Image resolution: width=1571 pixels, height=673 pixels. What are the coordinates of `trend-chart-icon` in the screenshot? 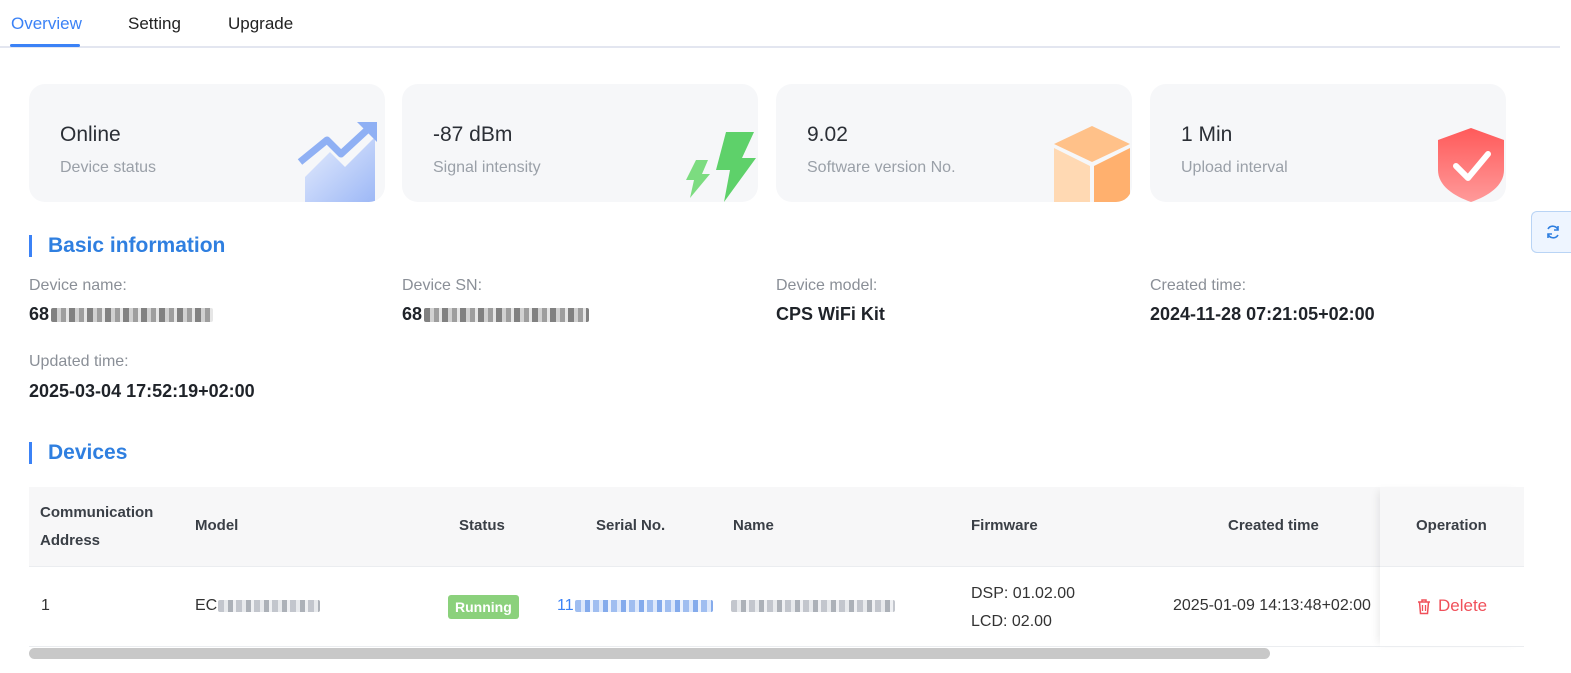 It's located at (337, 162).